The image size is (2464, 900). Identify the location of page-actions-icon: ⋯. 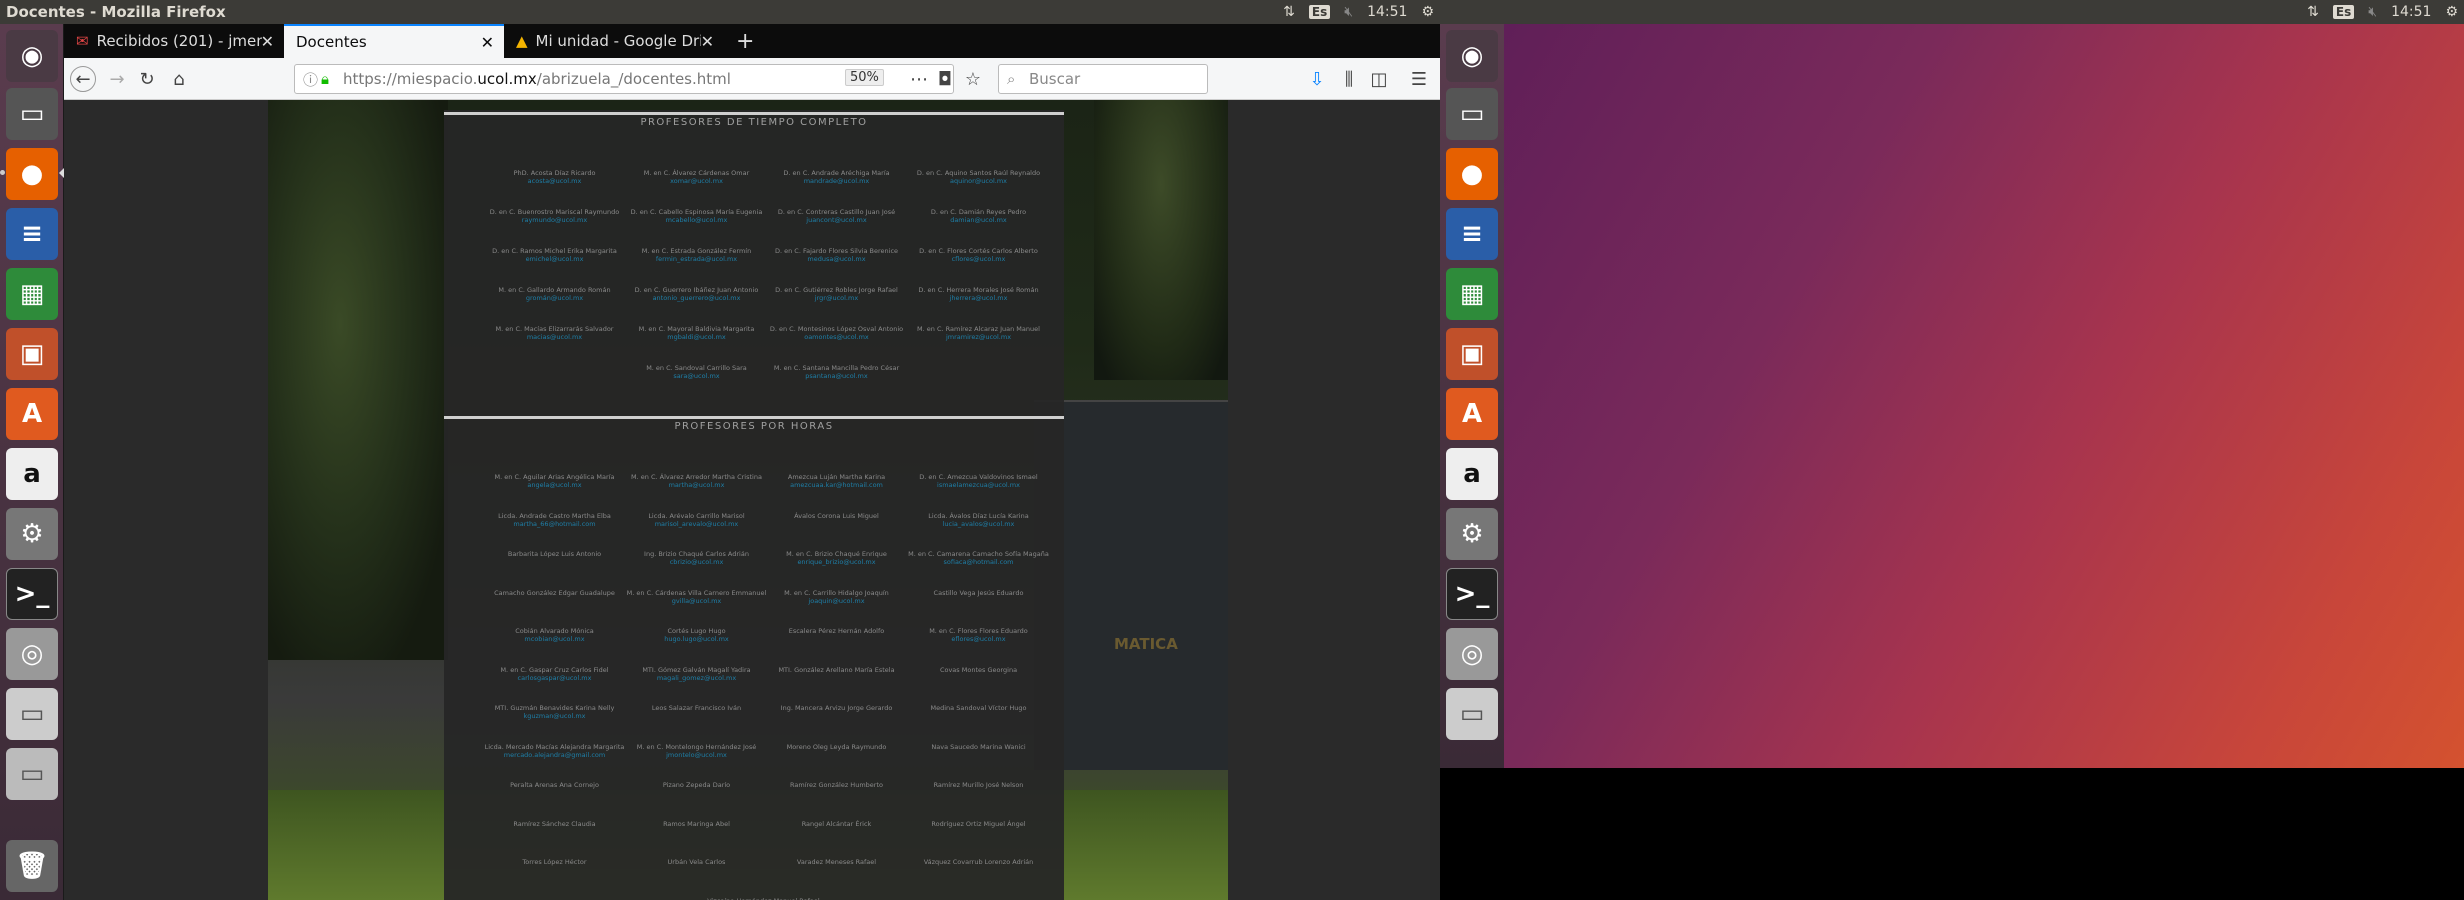
(919, 79).